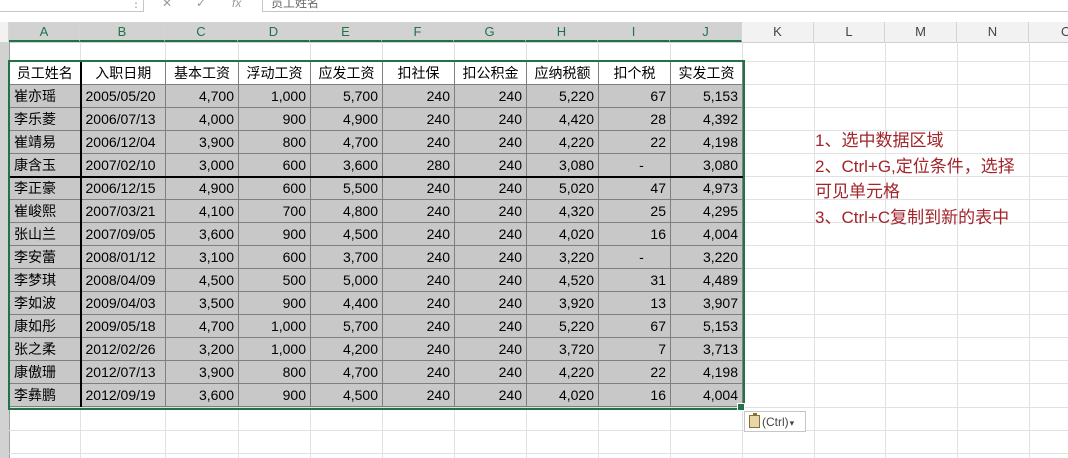 This screenshot has width=1068, height=458. I want to click on table-cell: 2006/12/04, so click(123, 142).